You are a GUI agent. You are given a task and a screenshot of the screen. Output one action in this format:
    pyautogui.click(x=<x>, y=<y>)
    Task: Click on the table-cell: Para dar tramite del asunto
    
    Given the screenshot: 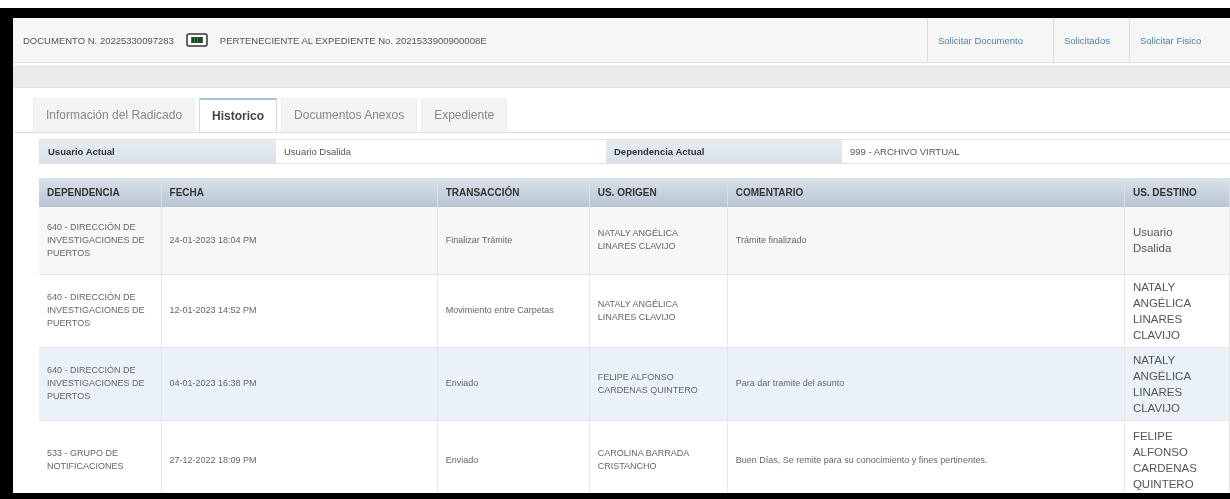 What is the action you would take?
    pyautogui.click(x=790, y=383)
    